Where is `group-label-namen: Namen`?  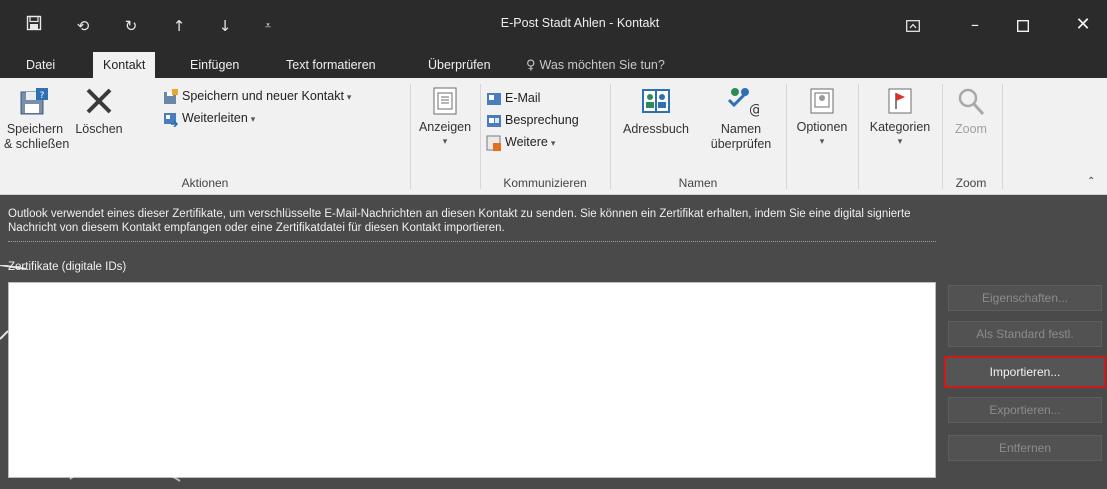
group-label-namen: Namen is located at coordinates (698, 183).